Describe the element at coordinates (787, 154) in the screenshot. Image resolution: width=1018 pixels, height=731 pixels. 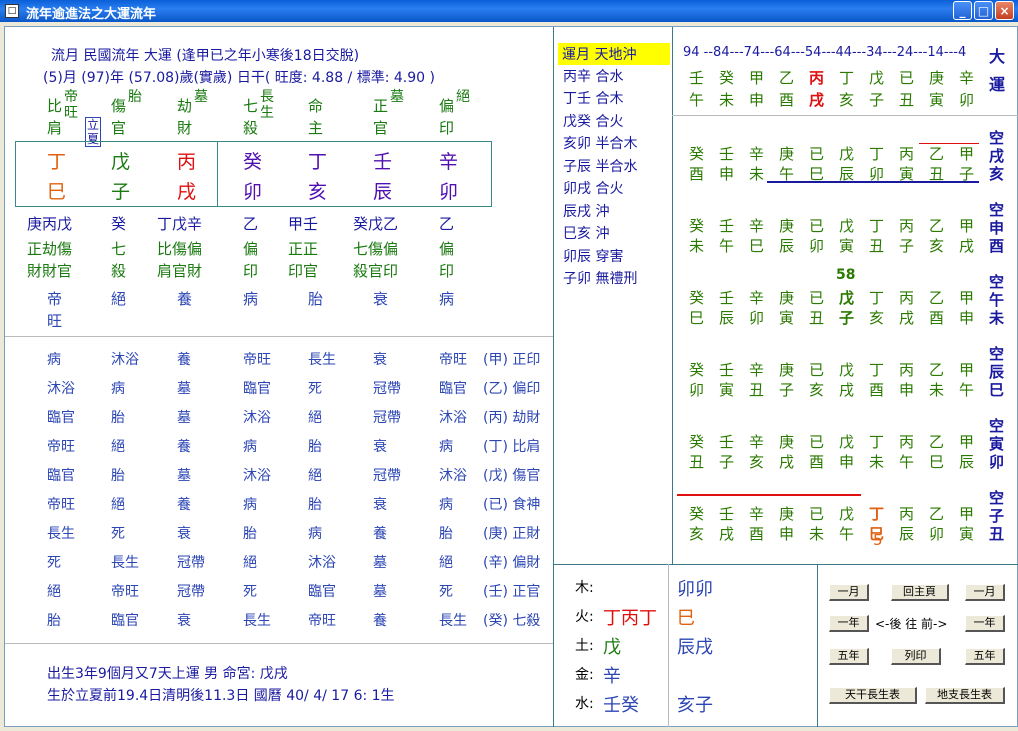
I see `year-stem: 庚` at that location.